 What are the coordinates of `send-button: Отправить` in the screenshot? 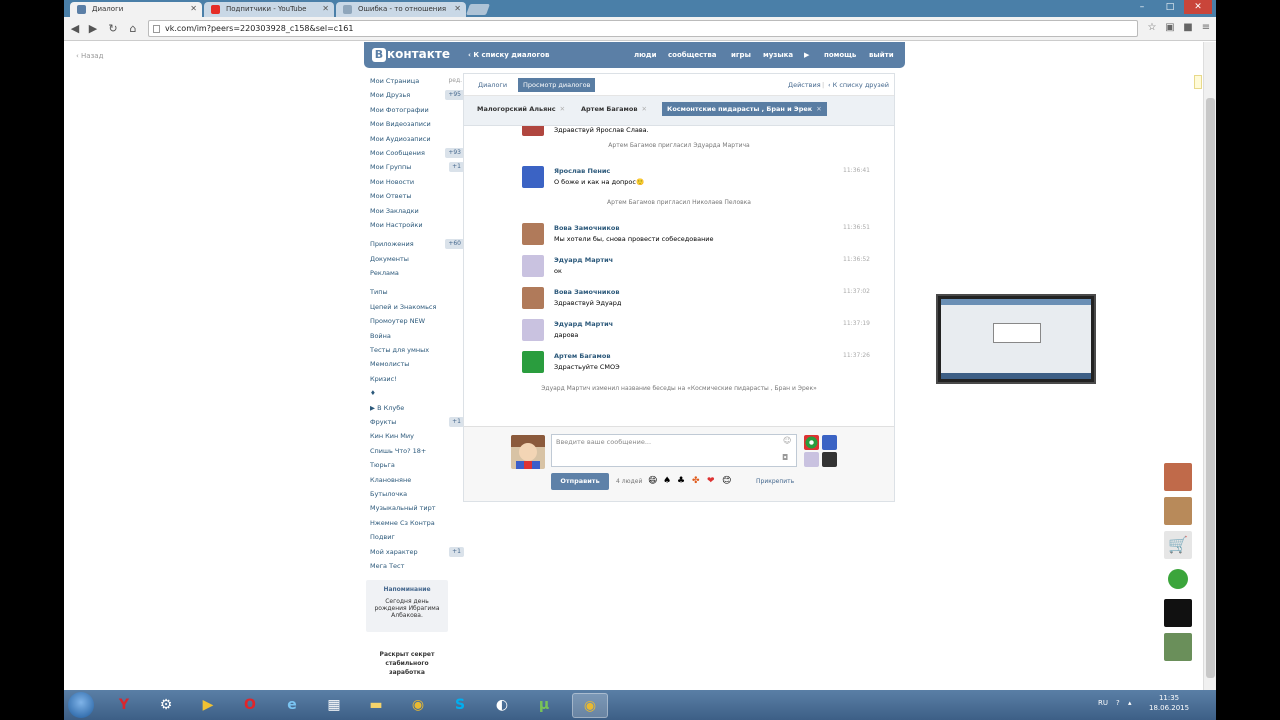 It's located at (580, 481).